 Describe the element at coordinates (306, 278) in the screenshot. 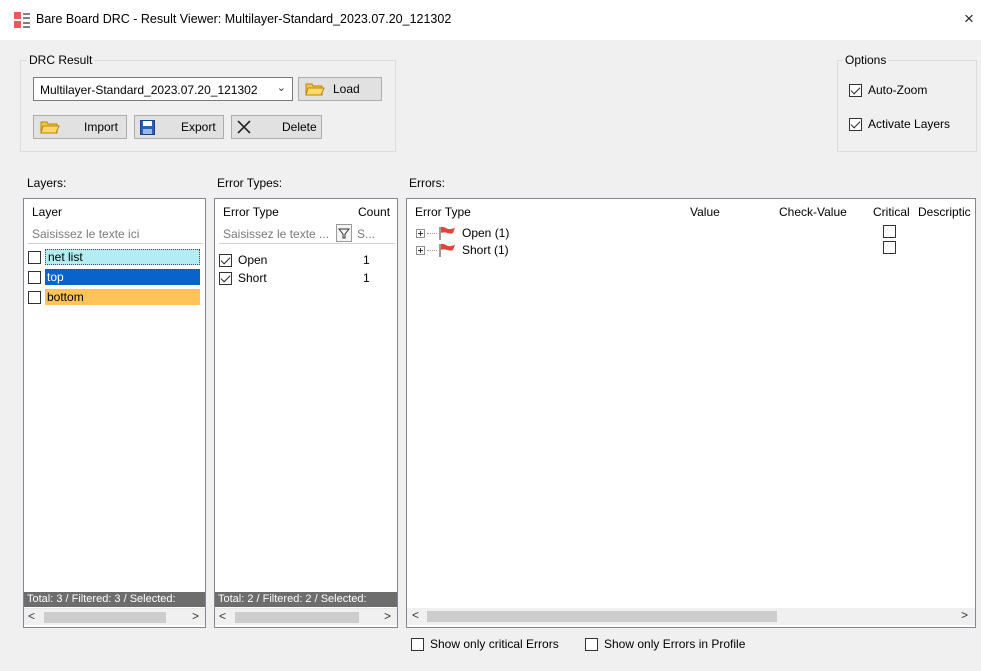

I see `error-type-row-short: Short 1` at that location.